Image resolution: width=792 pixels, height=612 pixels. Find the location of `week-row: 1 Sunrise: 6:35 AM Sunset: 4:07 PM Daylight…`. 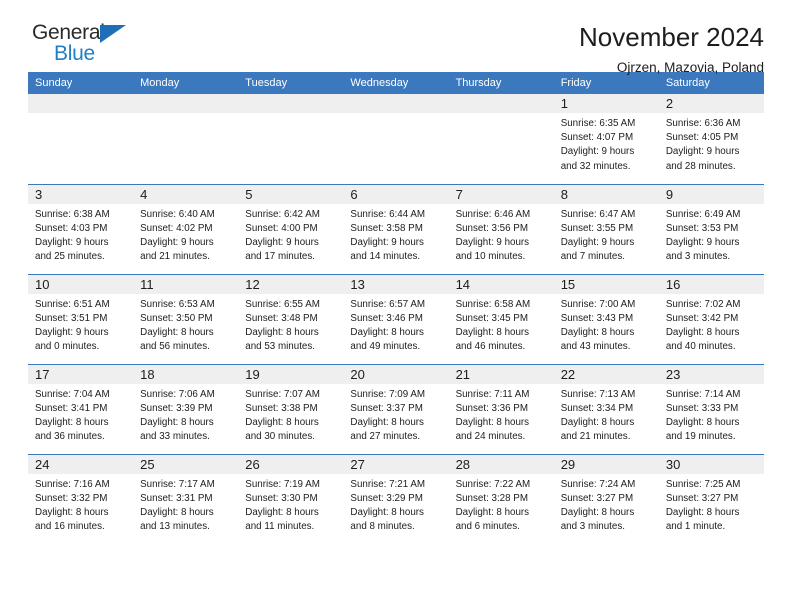

week-row: 1 Sunrise: 6:35 AM Sunset: 4:07 PM Daylight… is located at coordinates (396, 139).